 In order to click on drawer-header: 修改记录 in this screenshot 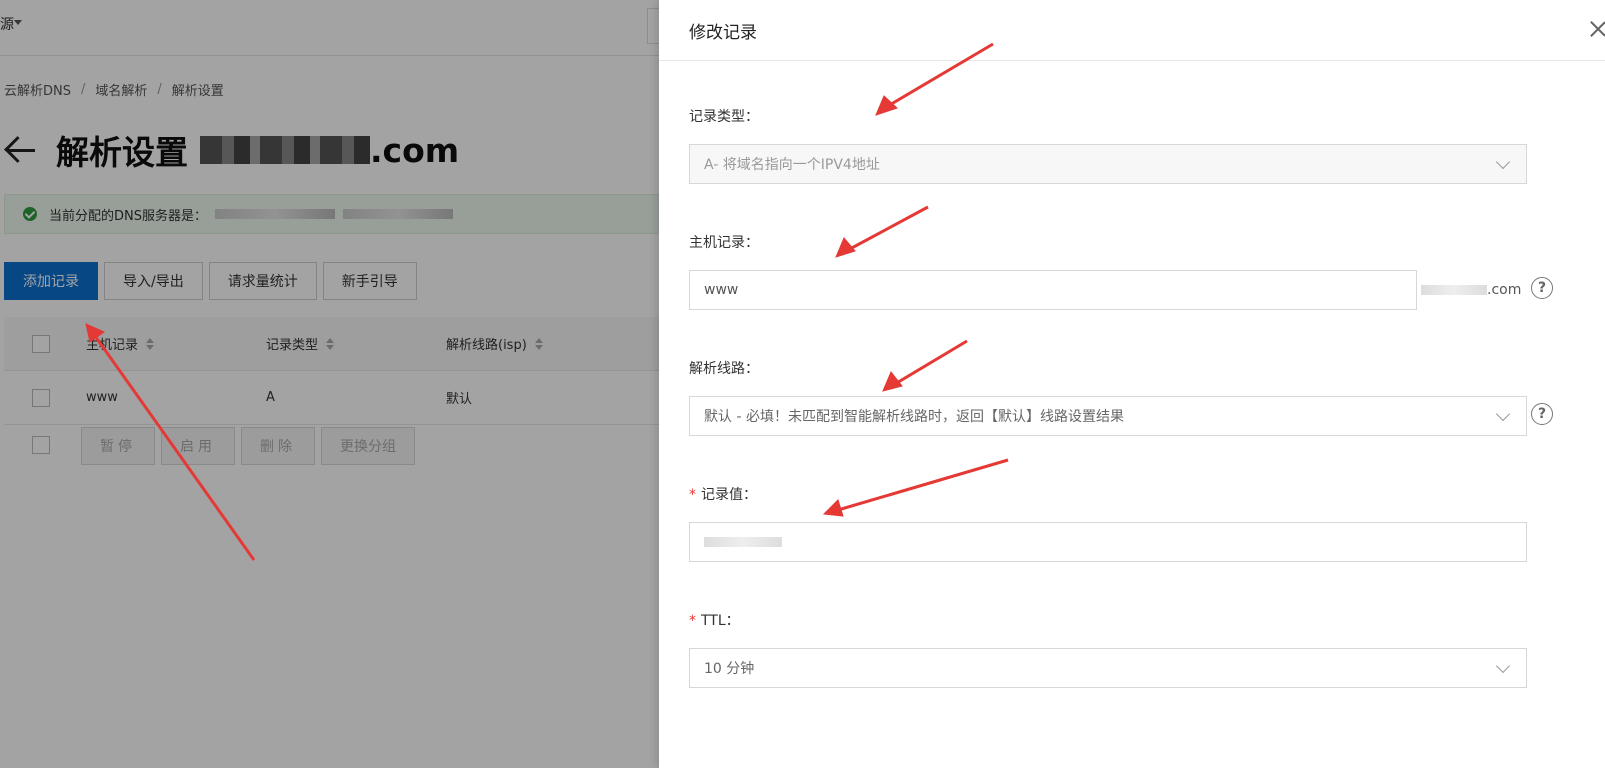, I will do `click(1132, 30)`.